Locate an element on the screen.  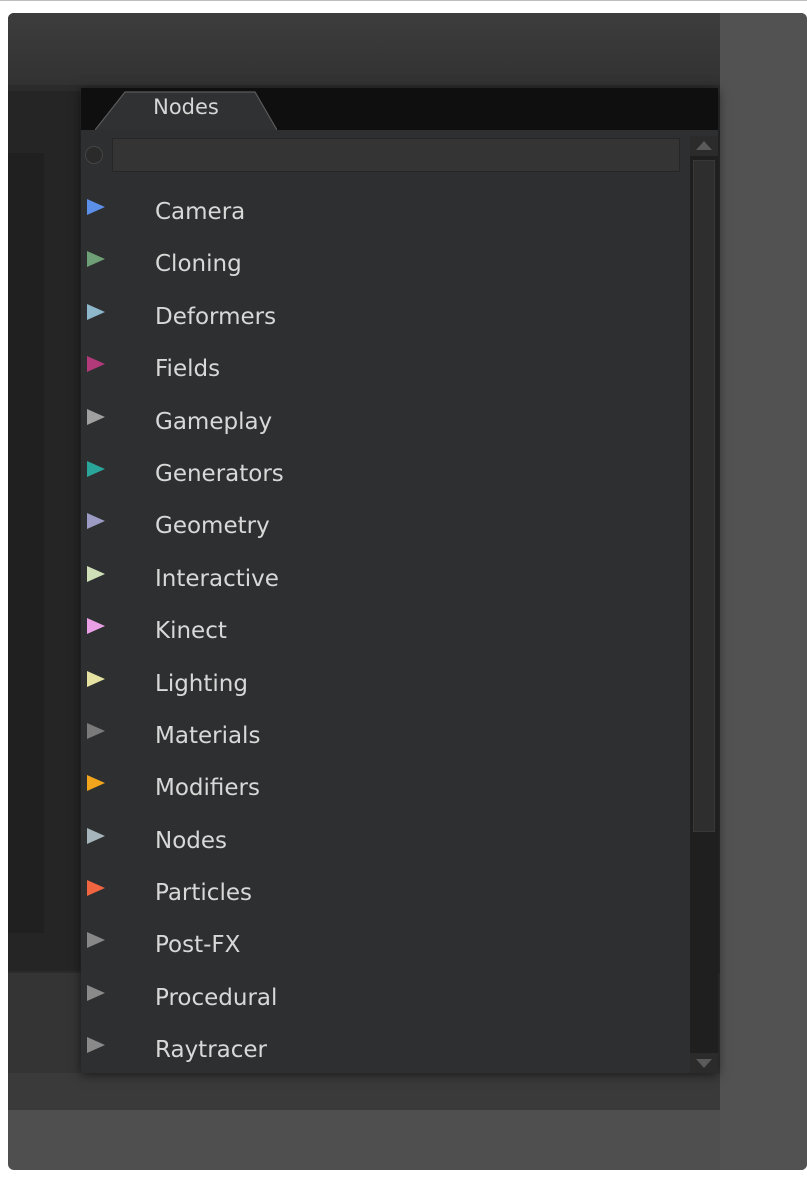
list-item-label: Camera is located at coordinates (200, 212).